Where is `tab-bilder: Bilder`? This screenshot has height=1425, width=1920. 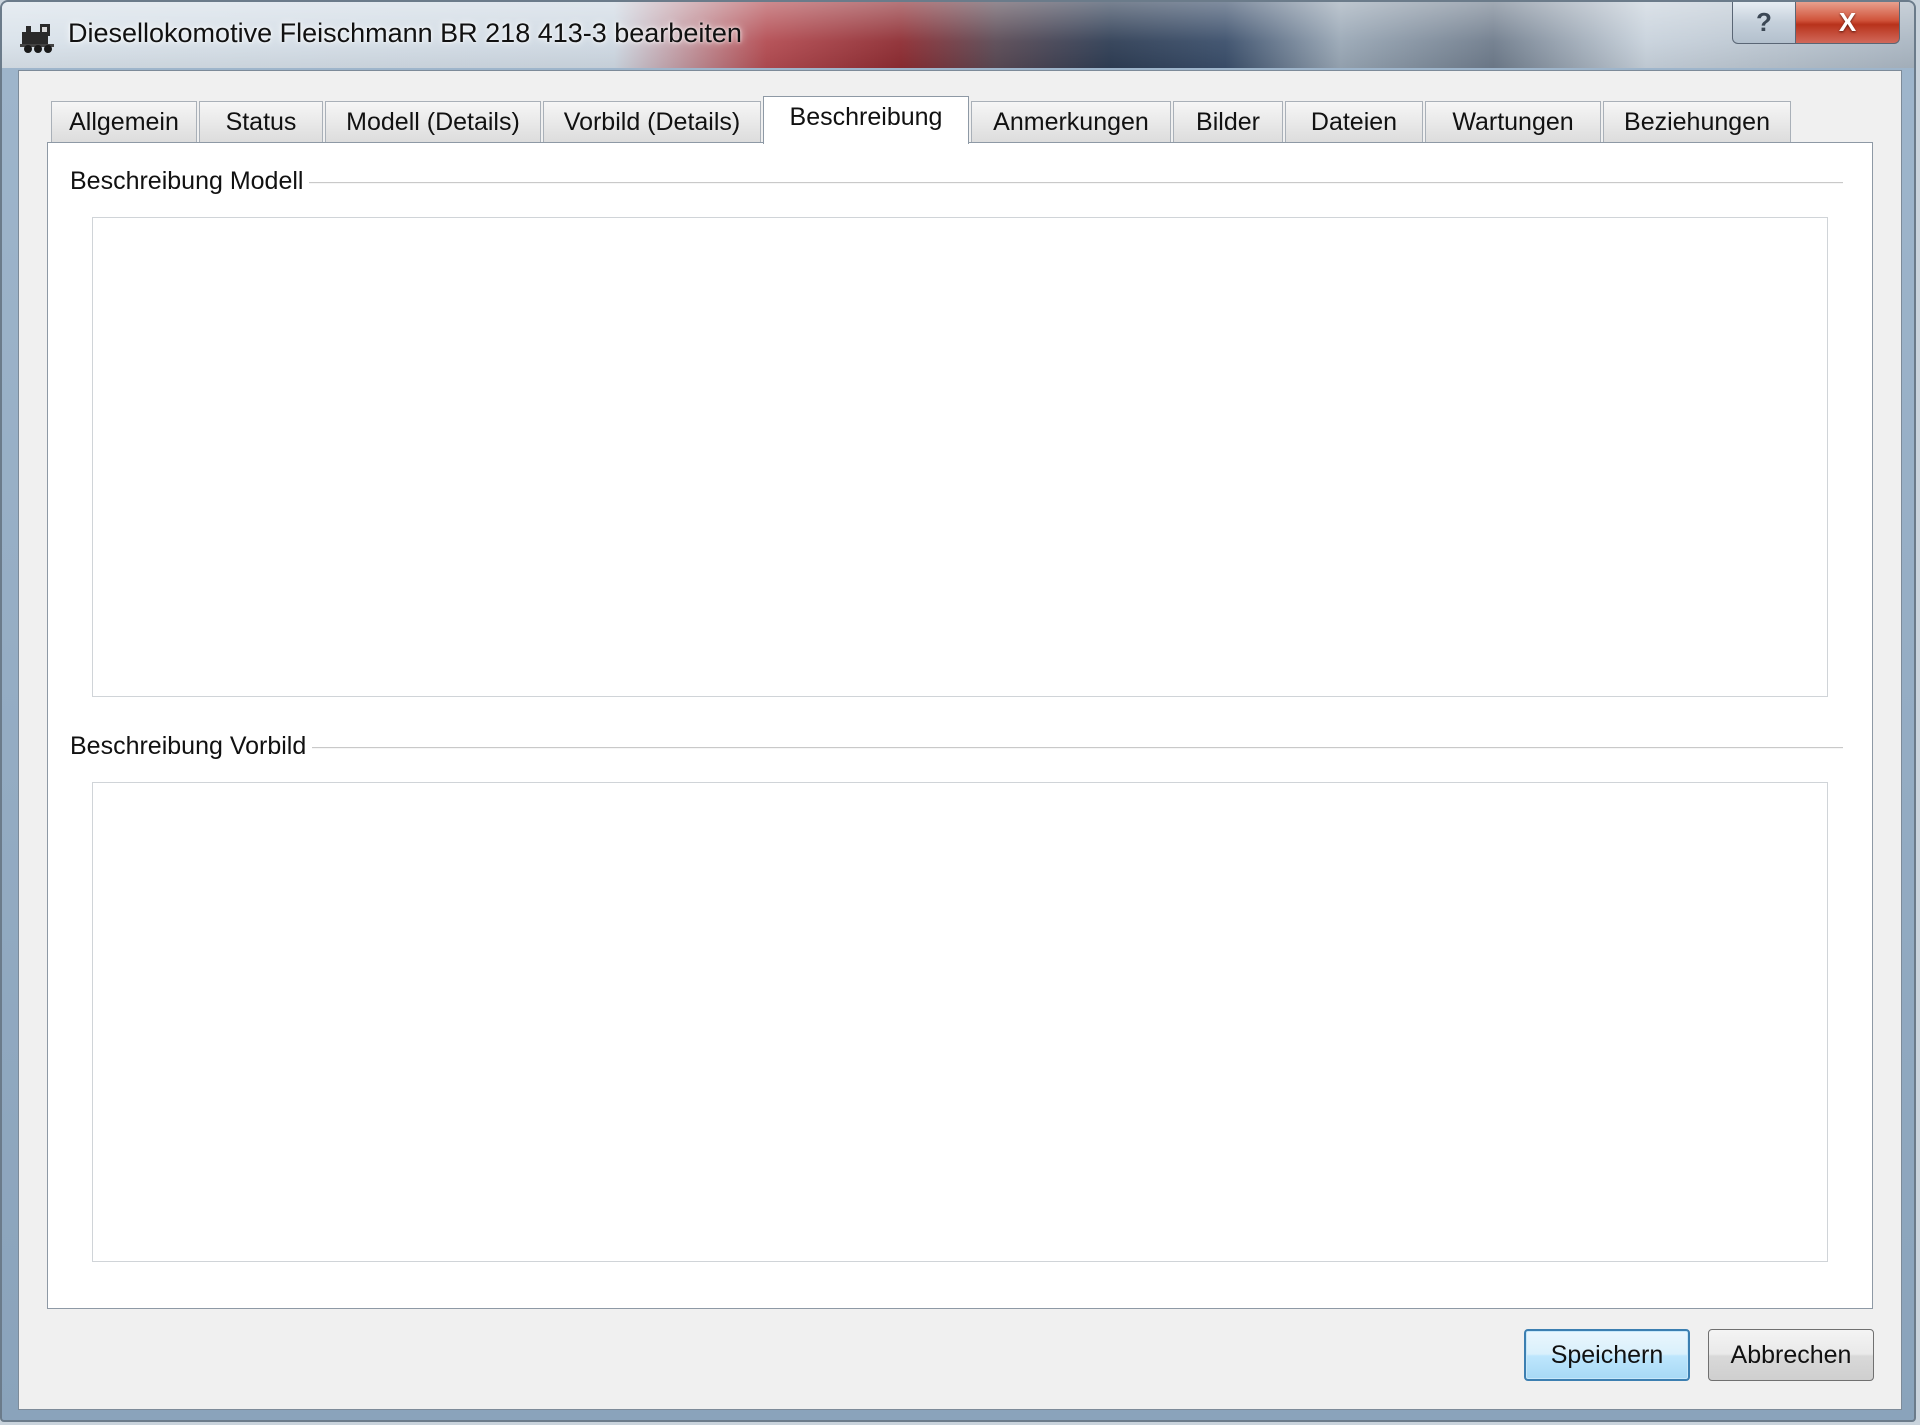 tab-bilder: Bilder is located at coordinates (1228, 122).